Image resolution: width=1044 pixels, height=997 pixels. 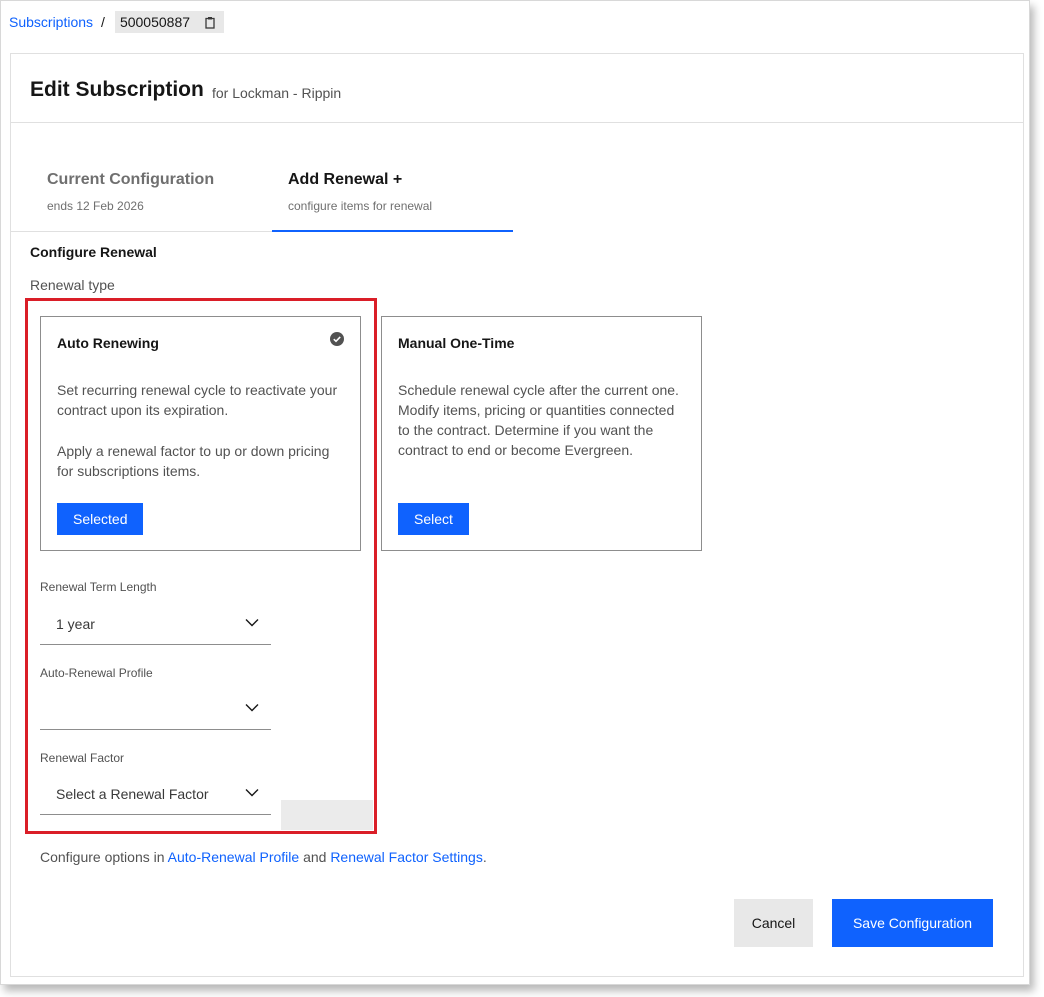 What do you see at coordinates (51, 22) in the screenshot?
I see `breadcrumb-subscriptions-link: Subscriptions` at bounding box center [51, 22].